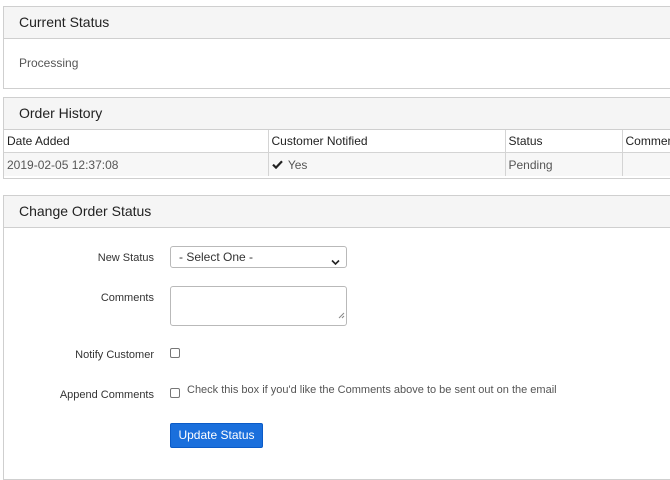  What do you see at coordinates (216, 257) in the screenshot?
I see `new-status-selected-value: - Select One -` at bounding box center [216, 257].